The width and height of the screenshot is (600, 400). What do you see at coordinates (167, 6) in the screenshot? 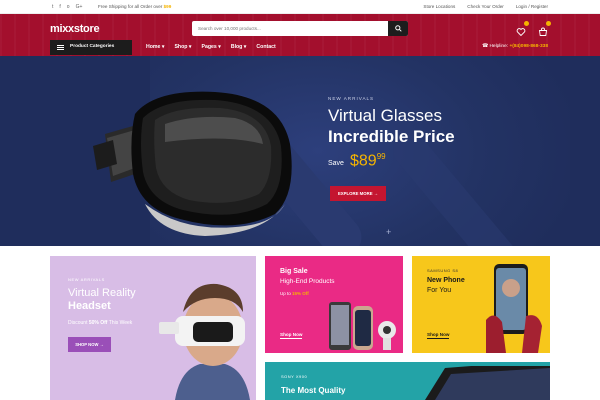
I see `shipping-amount: $99` at bounding box center [167, 6].